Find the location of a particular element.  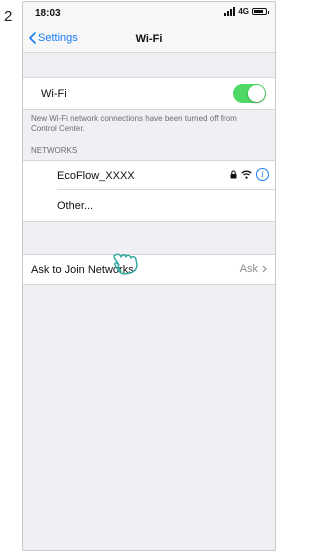

network-type: 4G is located at coordinates (243, 11).